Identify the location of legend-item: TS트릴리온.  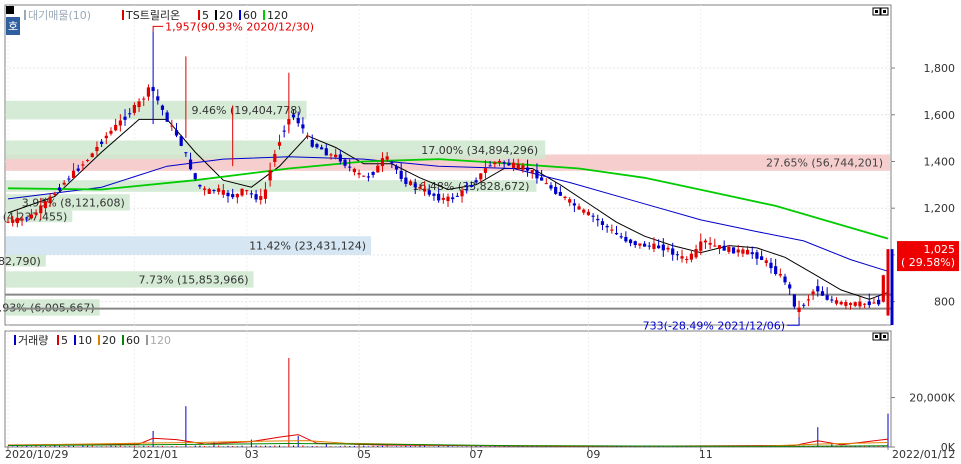
(152, 15).